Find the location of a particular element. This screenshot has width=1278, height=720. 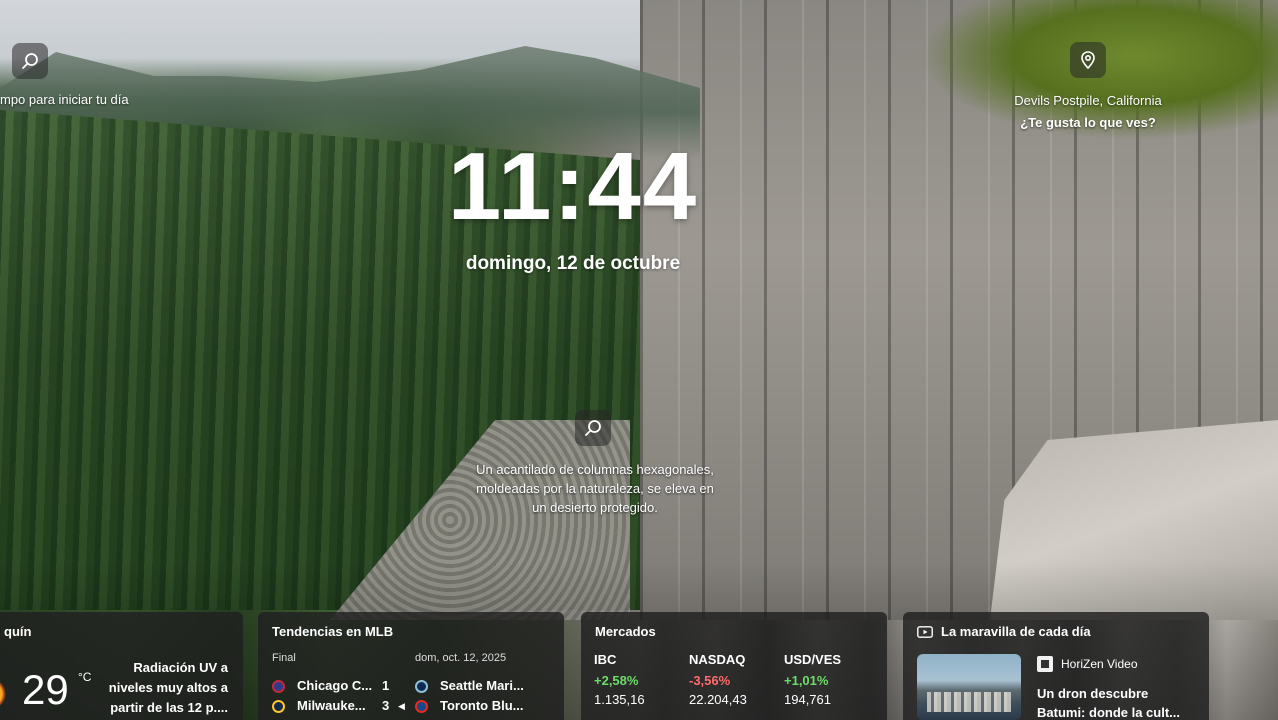

search-button is located at coordinates (30, 61).